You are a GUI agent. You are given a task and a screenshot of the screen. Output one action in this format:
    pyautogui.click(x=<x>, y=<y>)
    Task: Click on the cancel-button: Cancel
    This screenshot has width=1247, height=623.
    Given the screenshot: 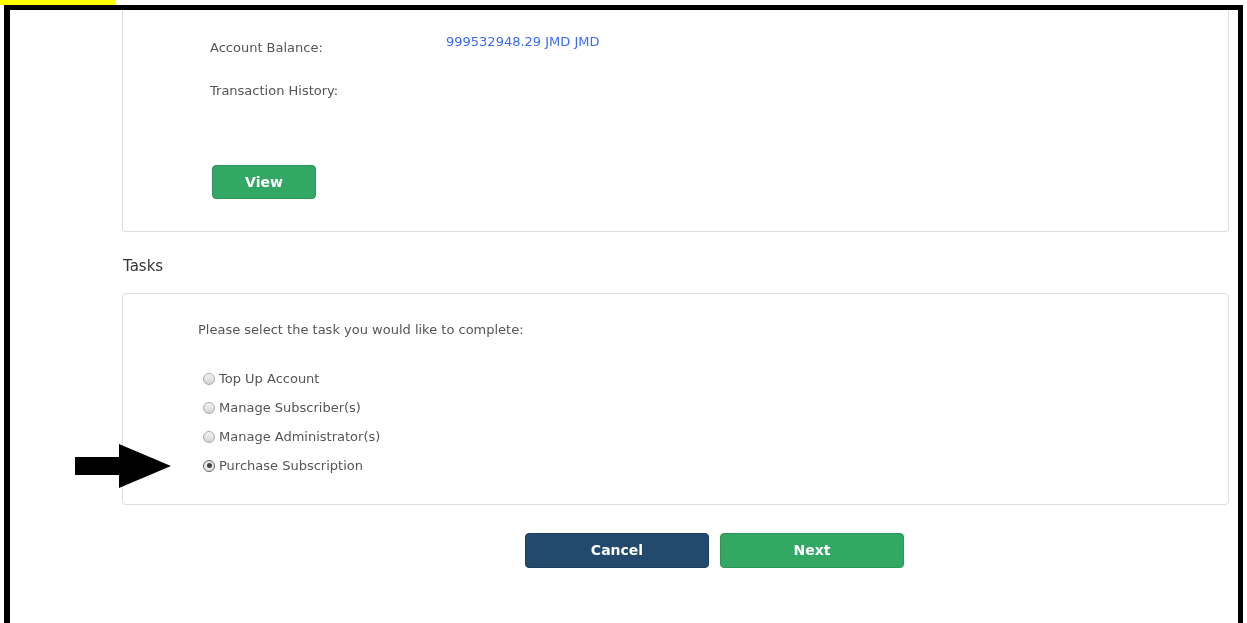 What is the action you would take?
    pyautogui.click(x=617, y=550)
    